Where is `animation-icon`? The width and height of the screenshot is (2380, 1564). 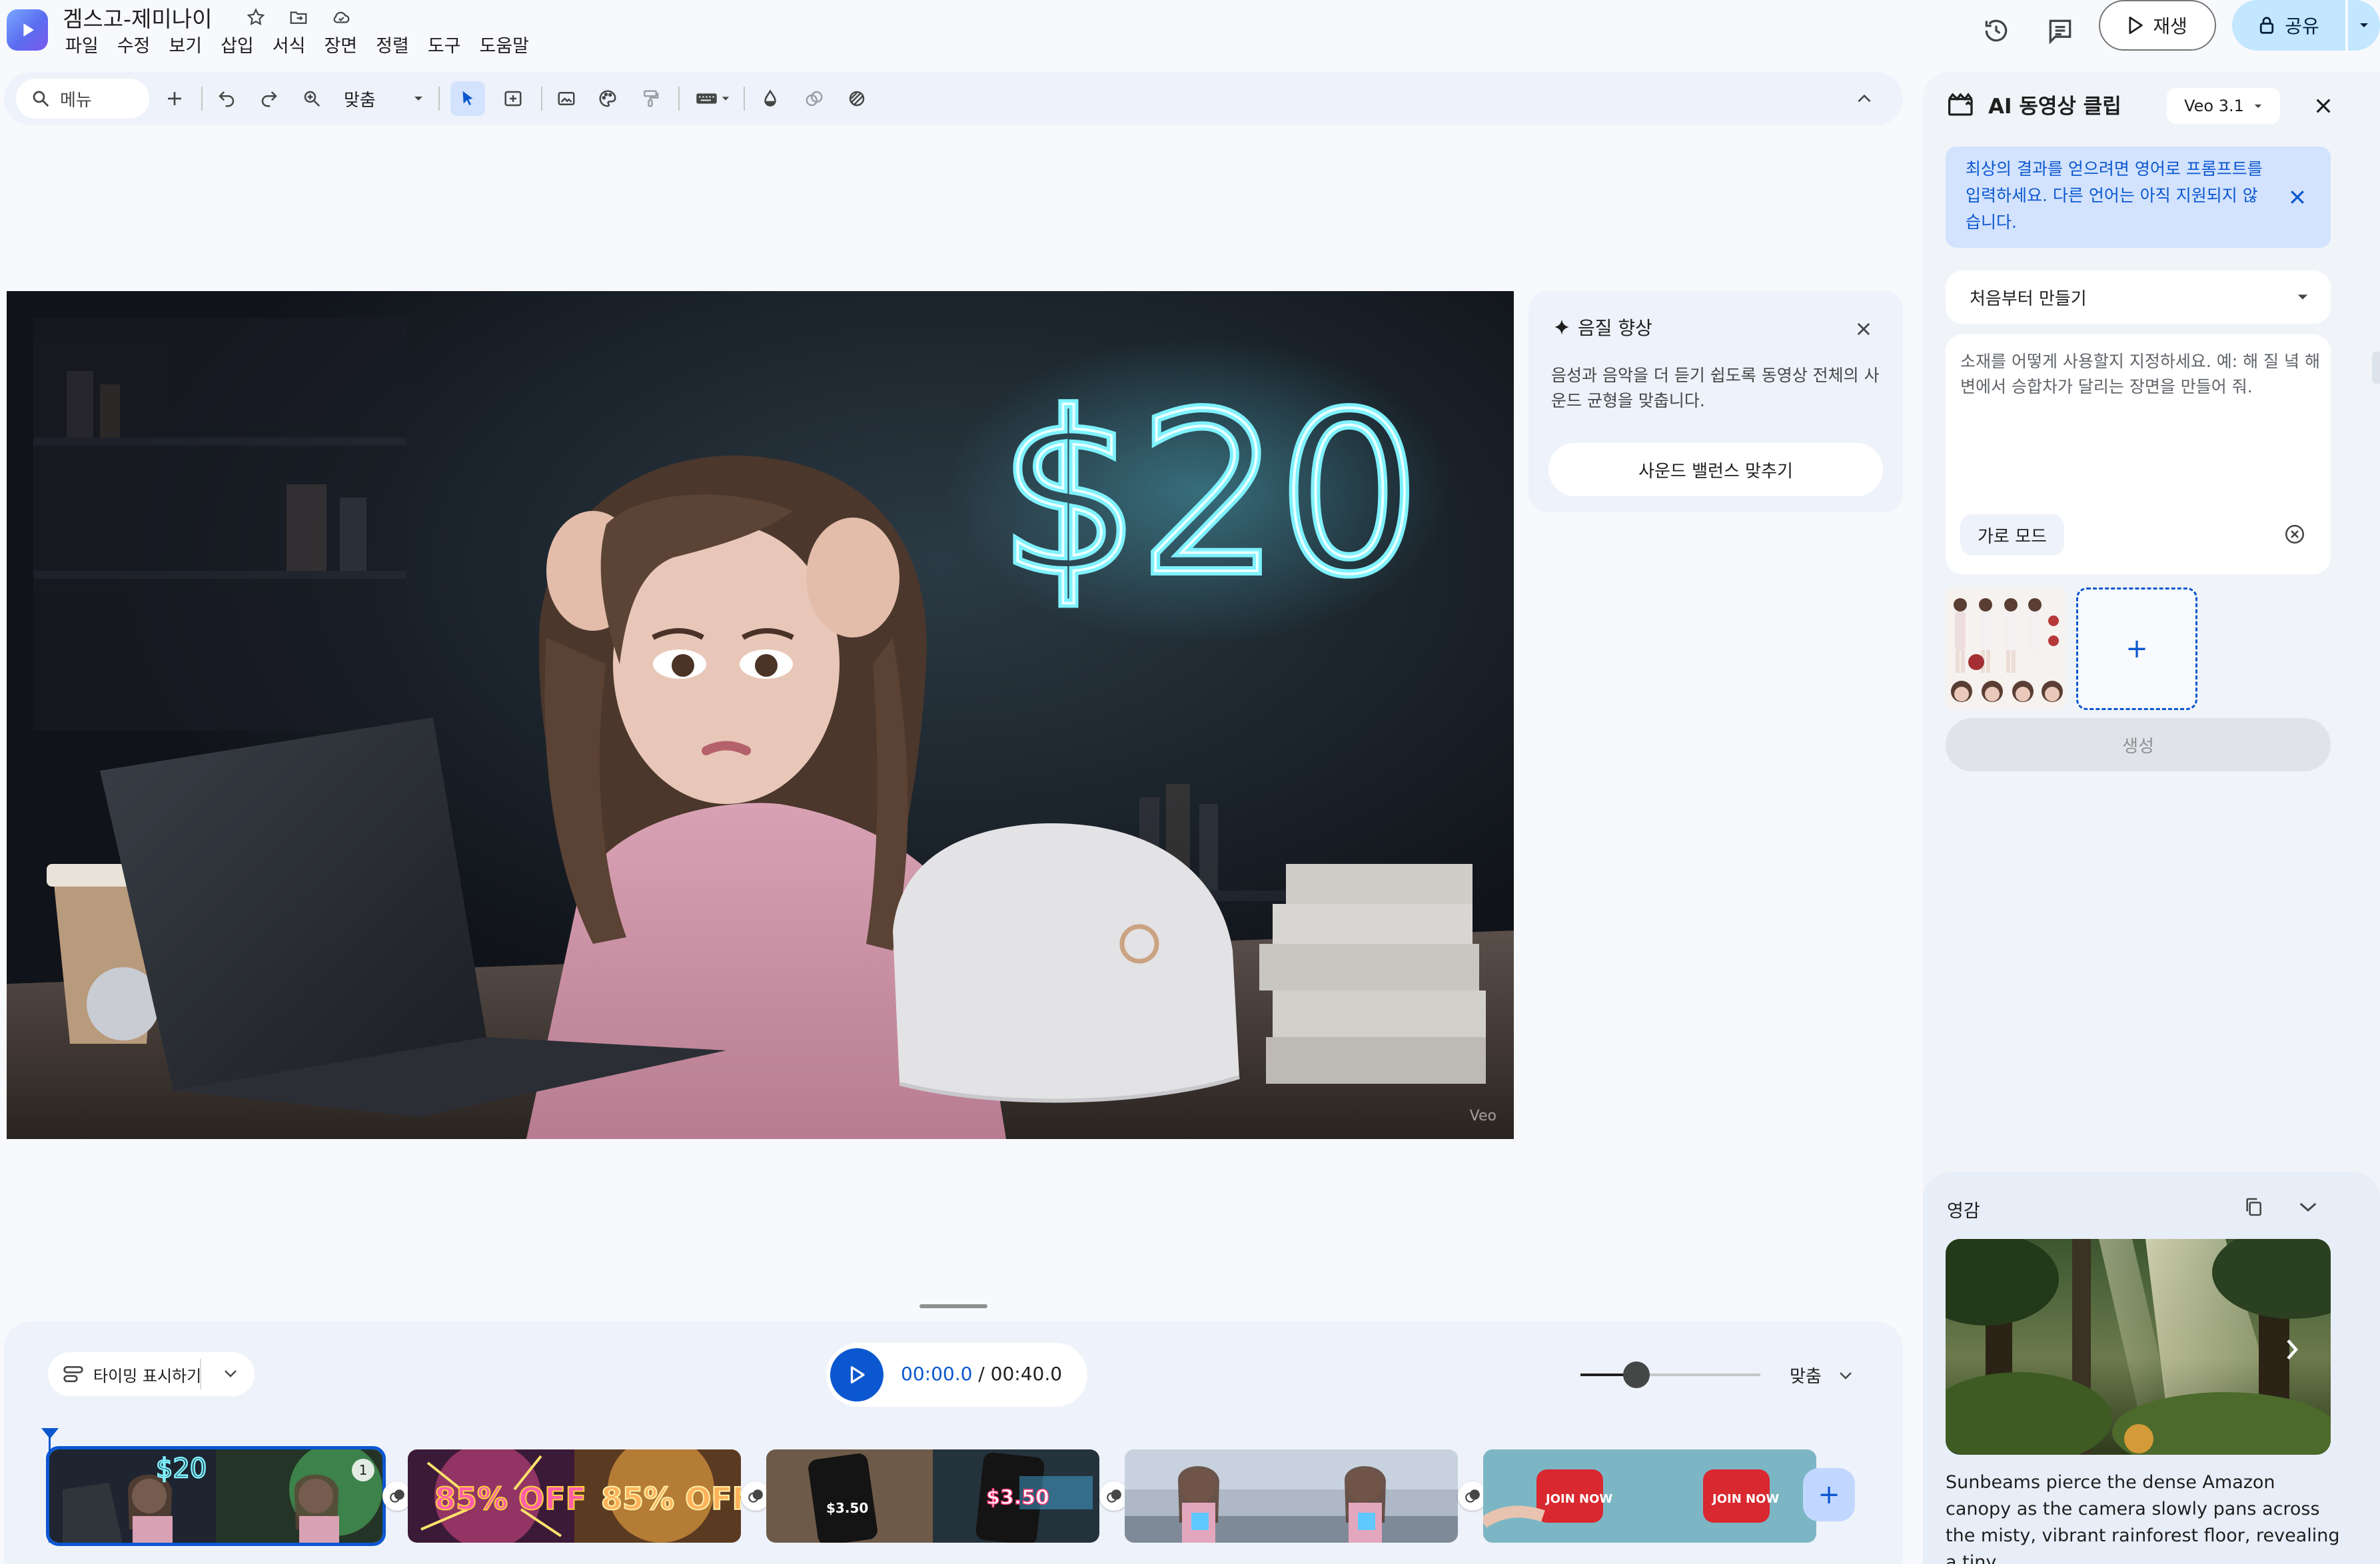 animation-icon is located at coordinates (857, 98).